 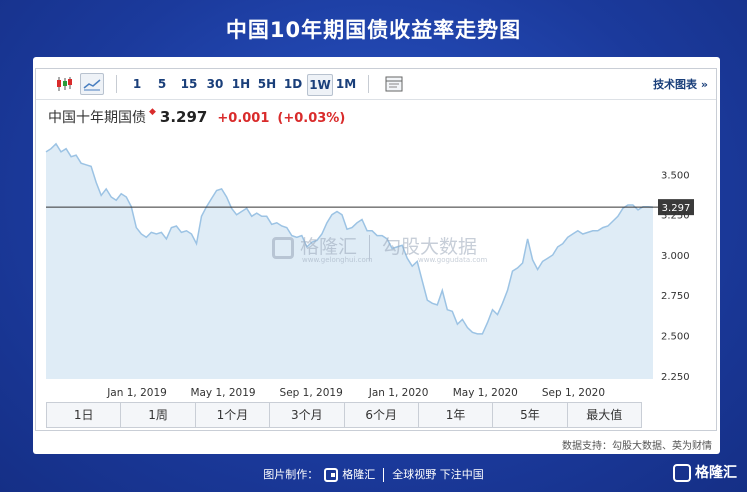 I want to click on watermark-partner: 勾股大数据, so click(x=430, y=247).